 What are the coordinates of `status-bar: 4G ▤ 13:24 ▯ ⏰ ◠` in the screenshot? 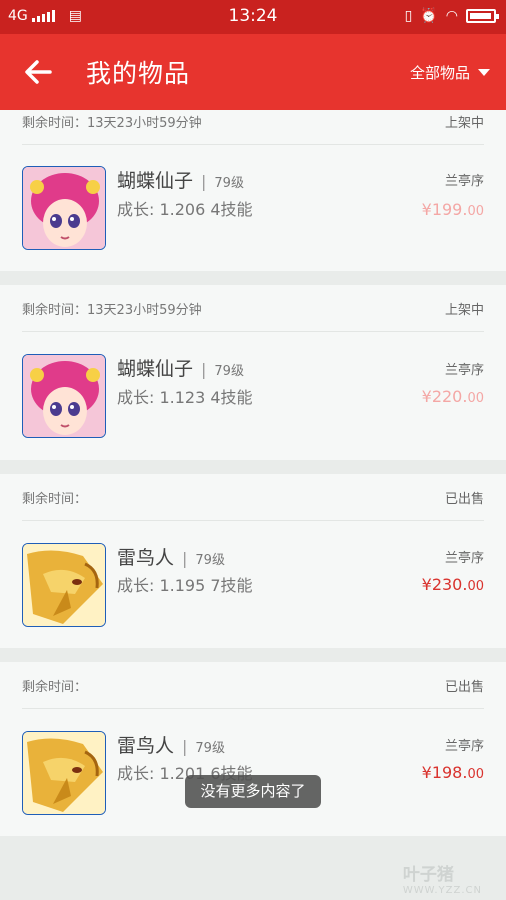 It's located at (253, 17).